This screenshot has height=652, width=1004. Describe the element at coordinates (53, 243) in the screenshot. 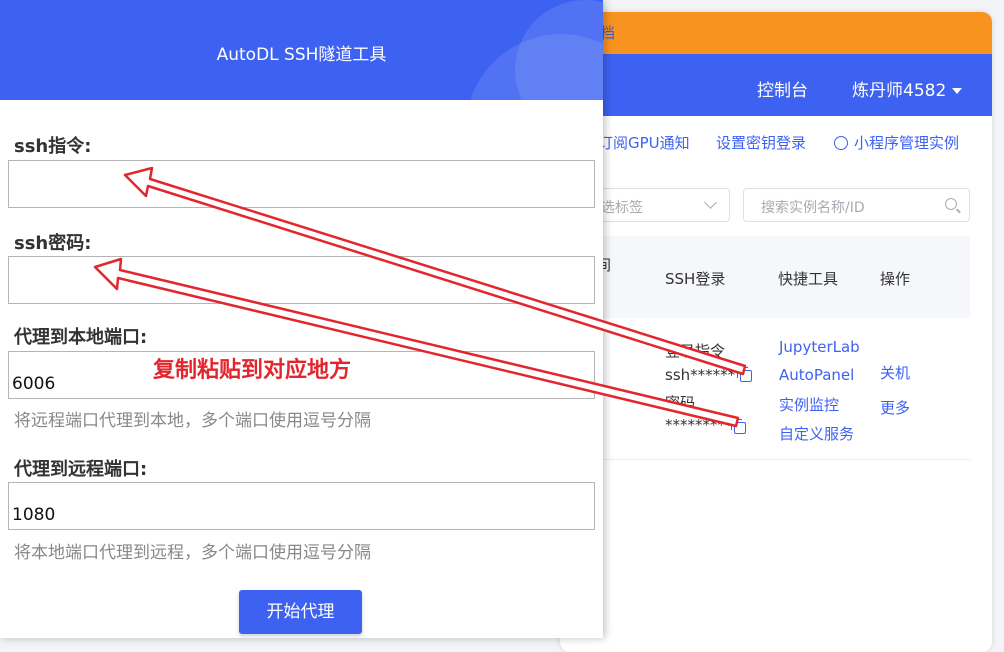

I see `ssh-password-field-label: ssh密码:` at that location.